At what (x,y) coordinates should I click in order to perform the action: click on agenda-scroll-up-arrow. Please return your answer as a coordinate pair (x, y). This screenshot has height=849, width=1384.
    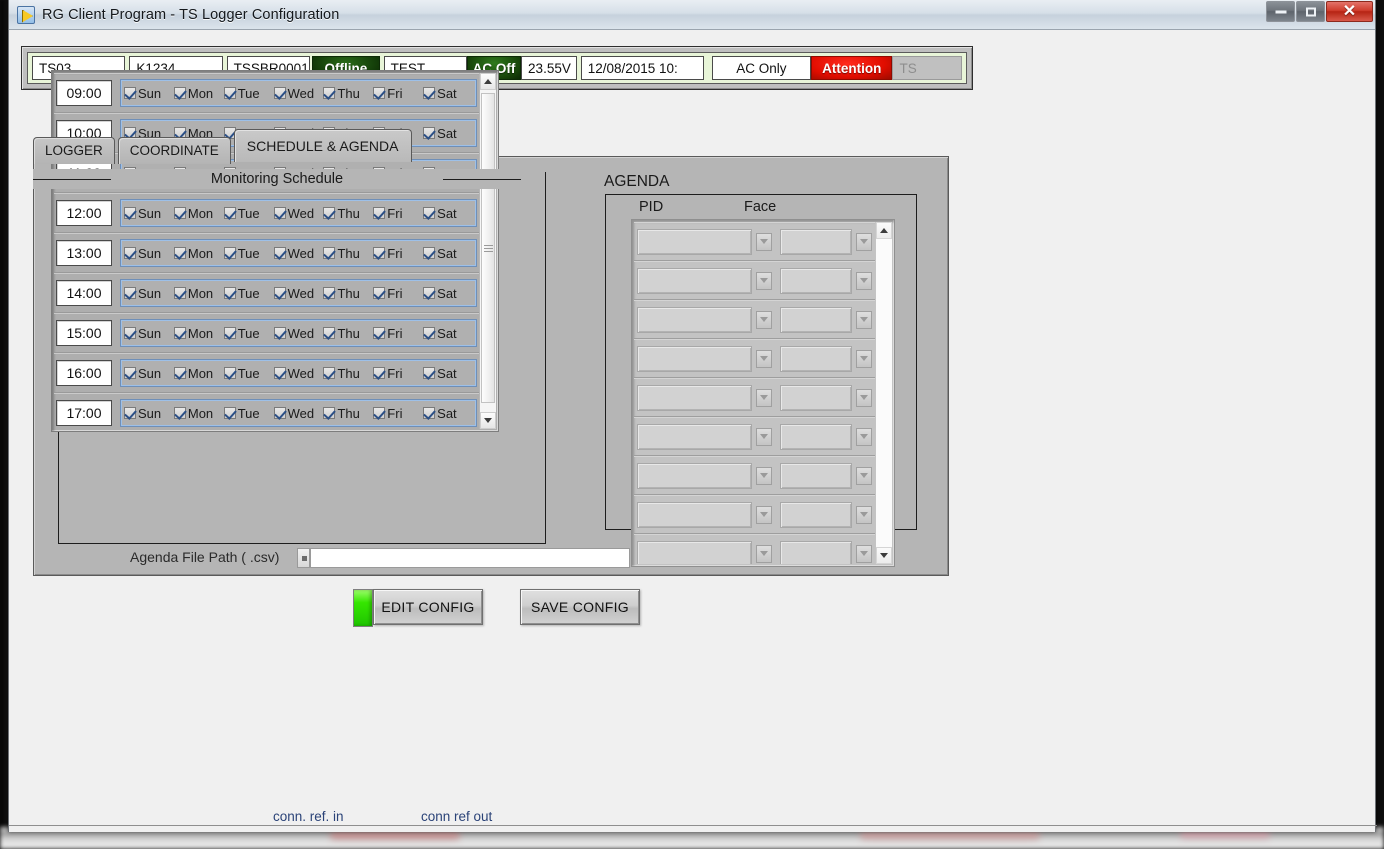
    Looking at the image, I should click on (884, 230).